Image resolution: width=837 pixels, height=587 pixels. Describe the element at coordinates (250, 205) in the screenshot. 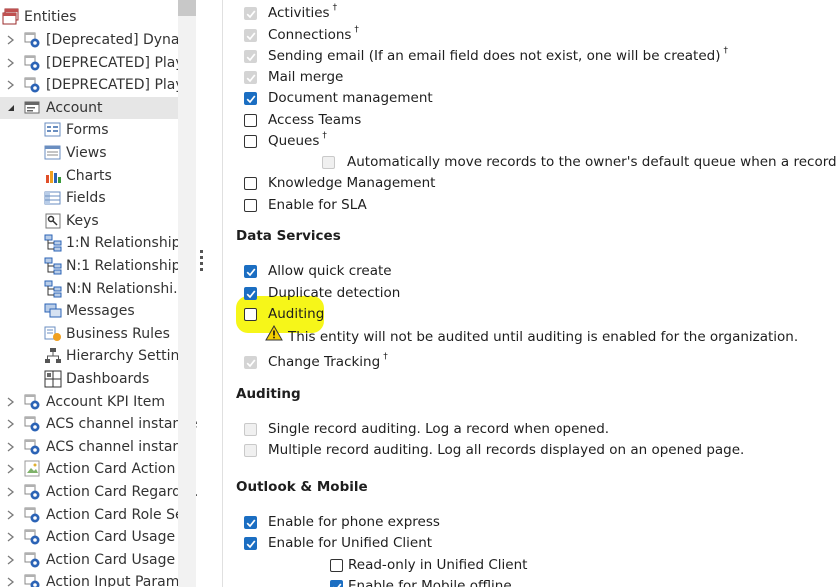

I see `enable-for-sla-checkbox` at that location.